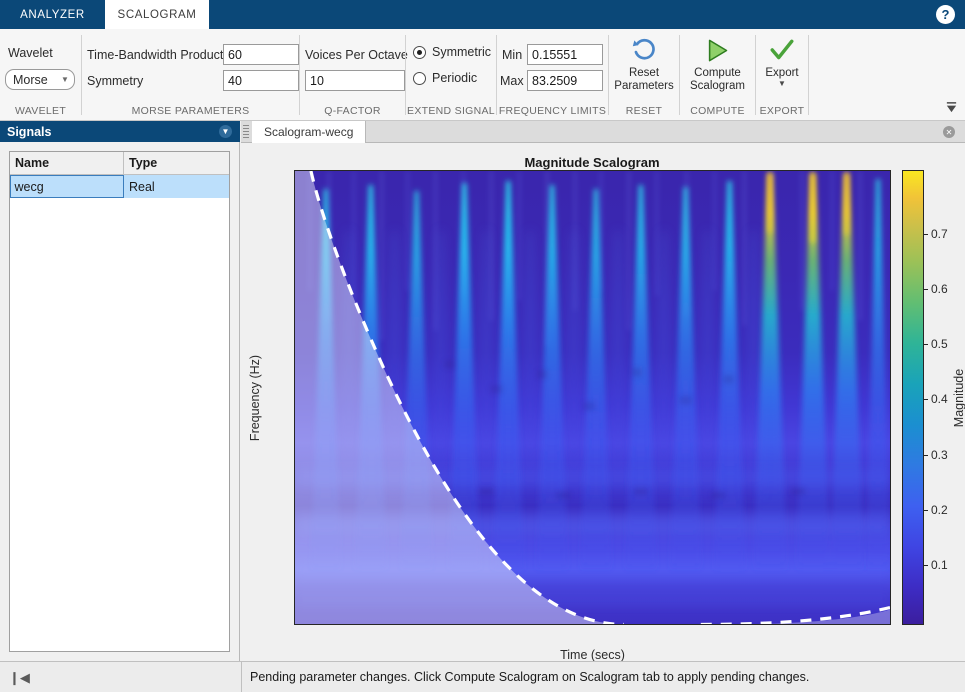 The image size is (965, 692). Describe the element at coordinates (52, 14) in the screenshot. I see `tab-analyzer: ANALYZER` at that location.